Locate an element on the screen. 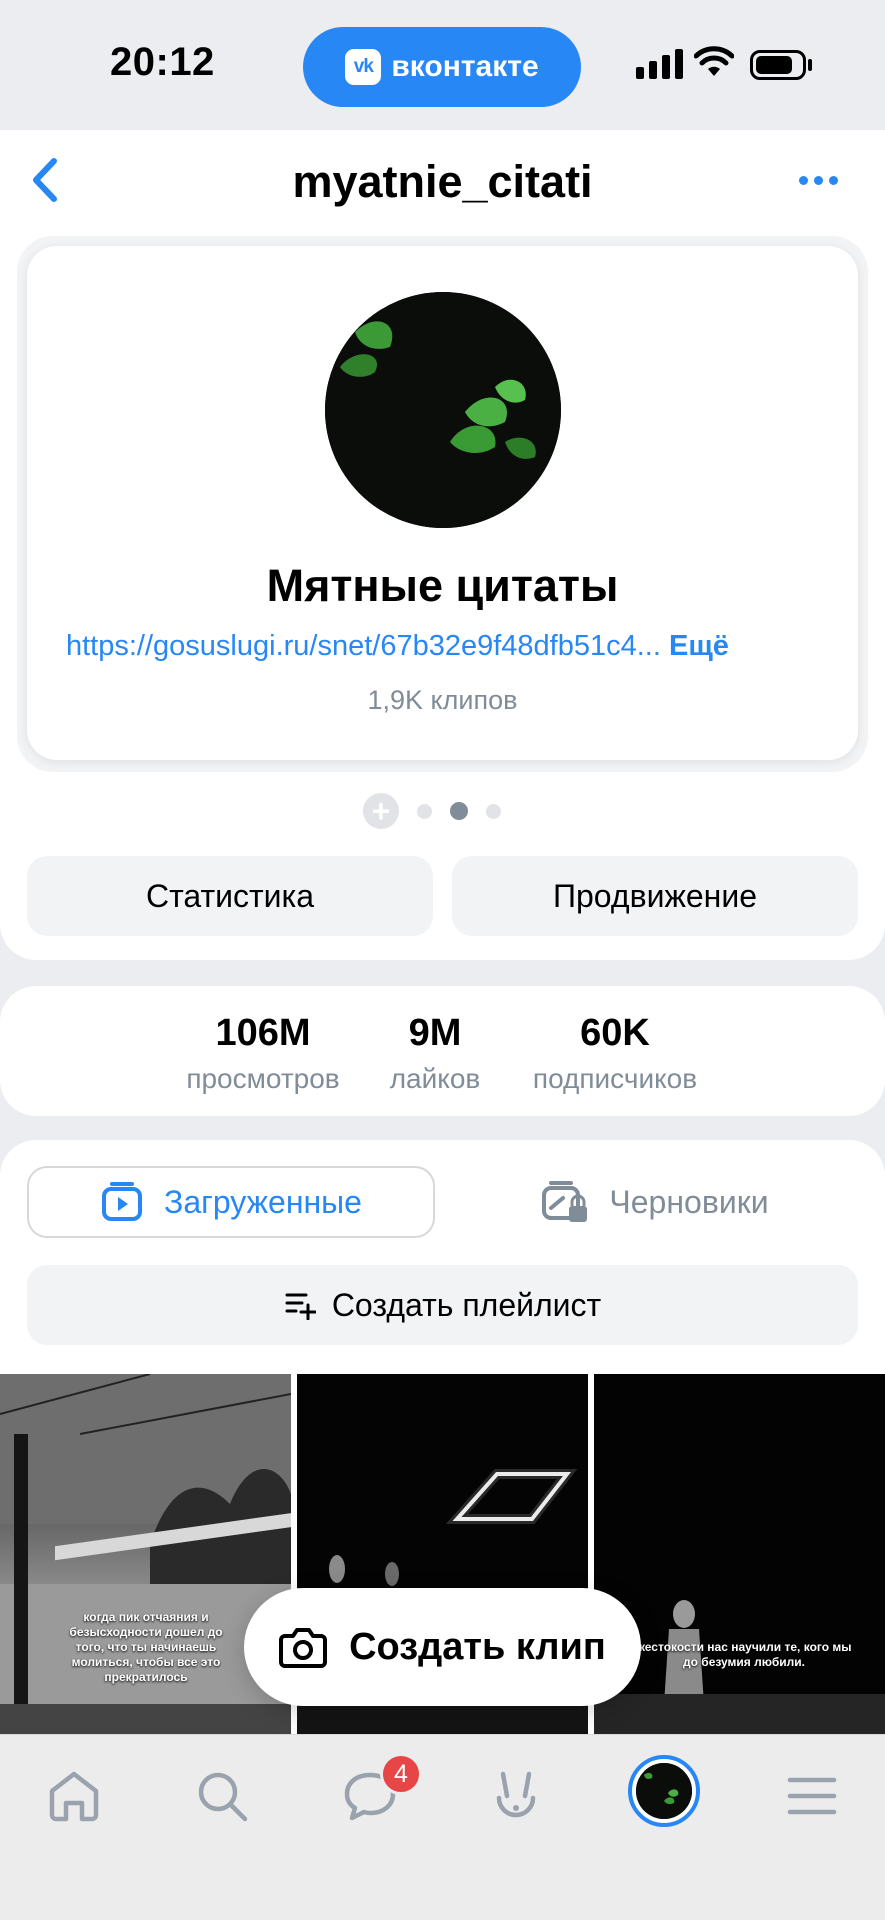  stat-label: подписчиков is located at coordinates (615, 1078).